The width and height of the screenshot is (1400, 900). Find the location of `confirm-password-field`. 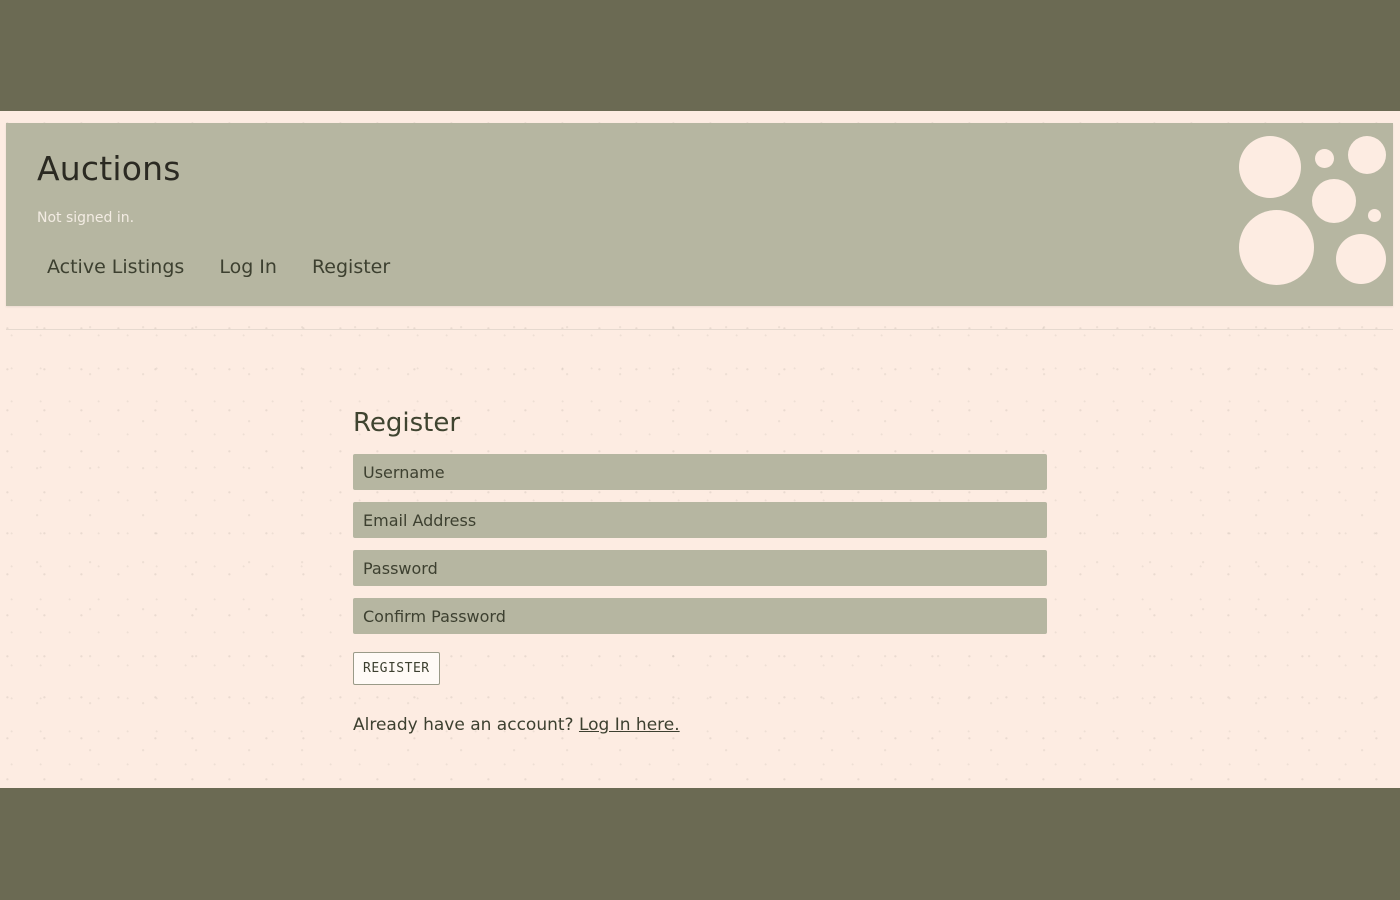

confirm-password-field is located at coordinates (700, 616).